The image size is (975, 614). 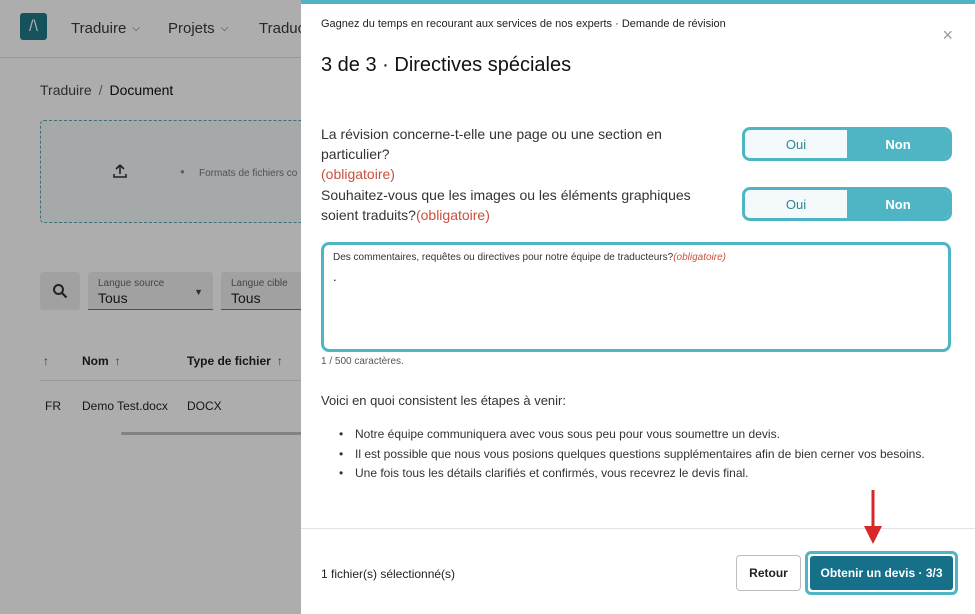 I want to click on toggle-specific-section: Oui Non, so click(x=847, y=144).